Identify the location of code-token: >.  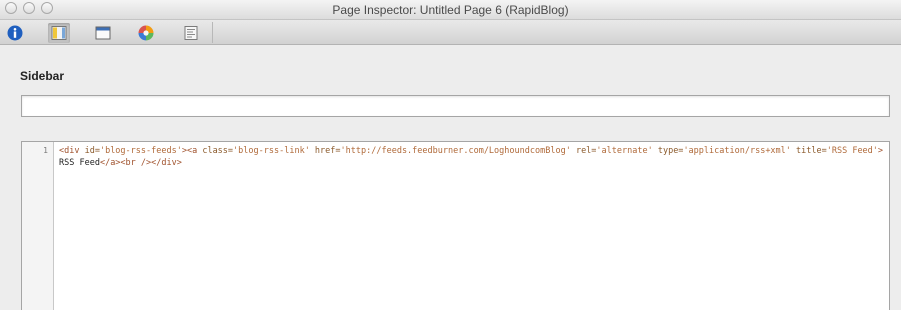
(880, 151).